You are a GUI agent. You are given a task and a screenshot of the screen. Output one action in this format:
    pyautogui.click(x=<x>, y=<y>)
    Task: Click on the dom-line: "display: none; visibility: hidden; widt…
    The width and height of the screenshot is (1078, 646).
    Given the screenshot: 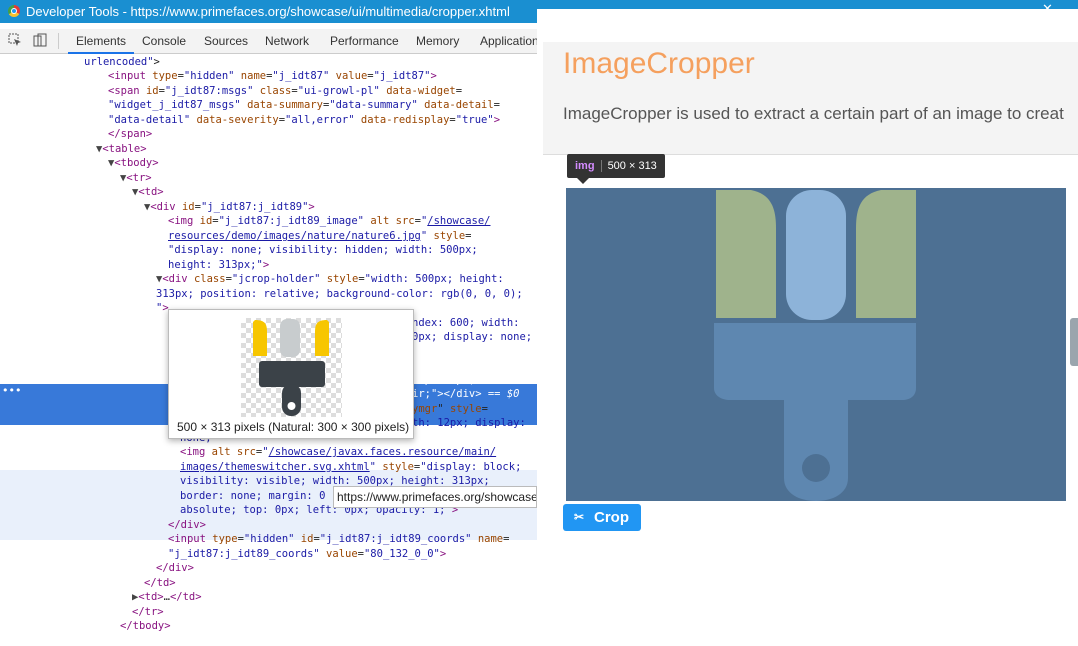 What is the action you would take?
    pyautogui.click(x=323, y=250)
    